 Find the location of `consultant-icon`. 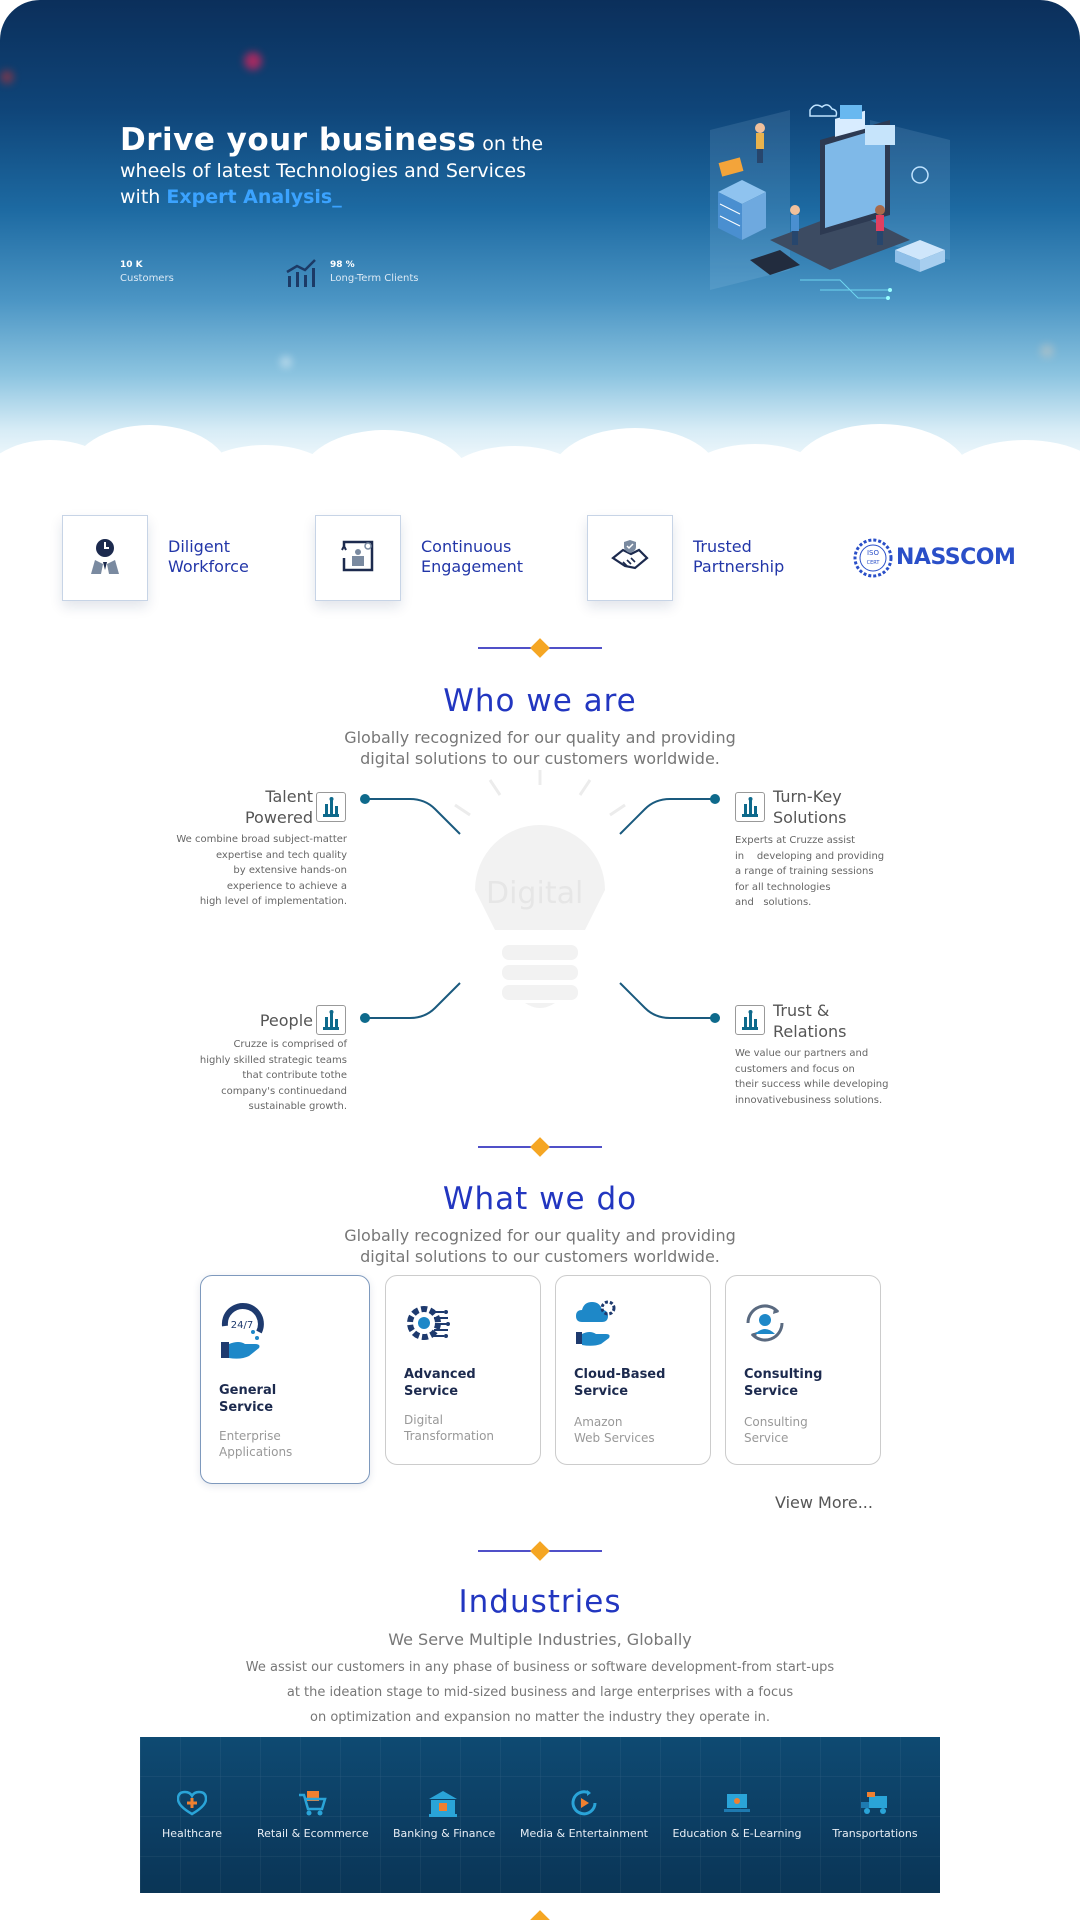

consultant-icon is located at coordinates (765, 1325).